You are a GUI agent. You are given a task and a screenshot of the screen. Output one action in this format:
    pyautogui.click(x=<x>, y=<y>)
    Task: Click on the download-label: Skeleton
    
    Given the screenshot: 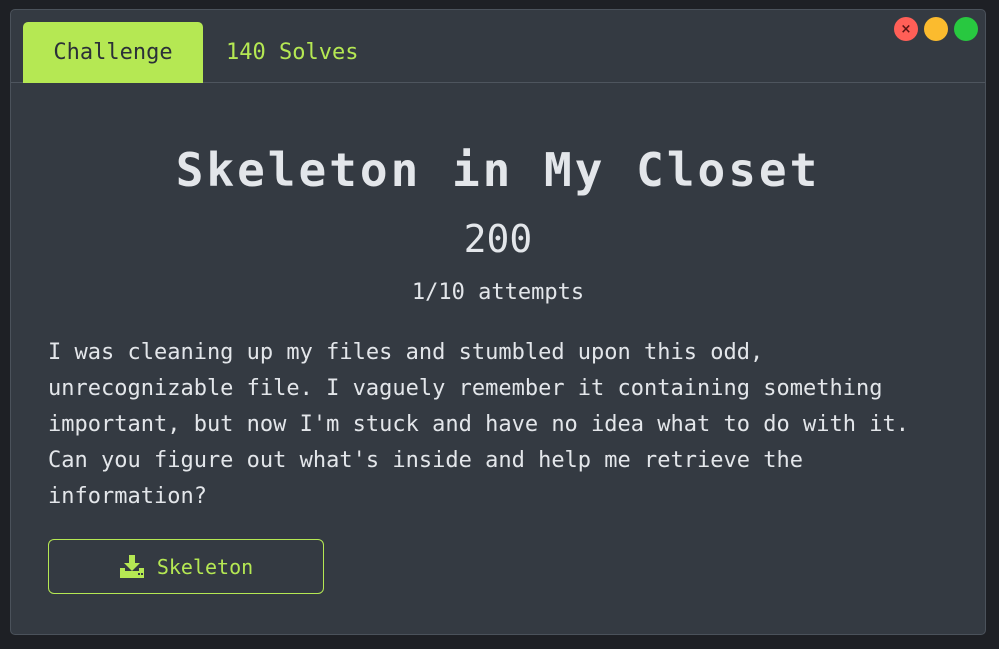 What is the action you would take?
    pyautogui.click(x=205, y=566)
    